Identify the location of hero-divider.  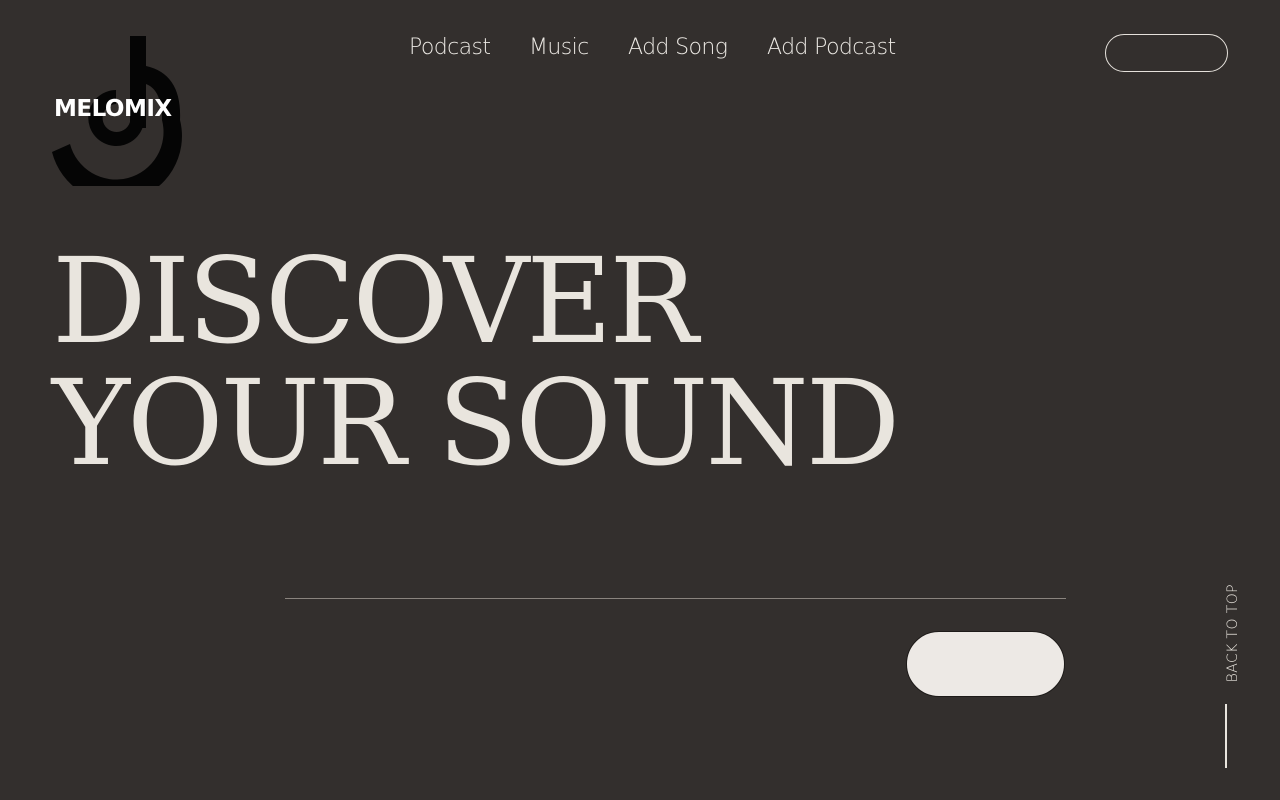
(675, 598).